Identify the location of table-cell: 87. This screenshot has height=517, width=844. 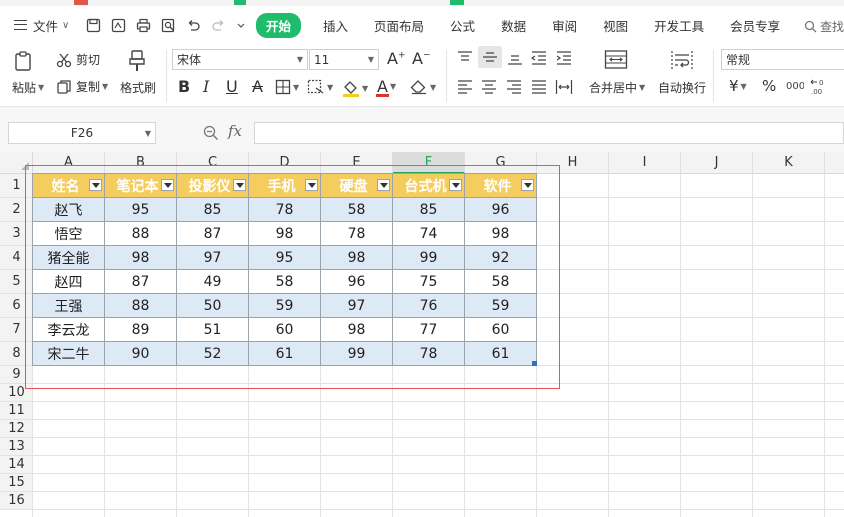
(141, 282).